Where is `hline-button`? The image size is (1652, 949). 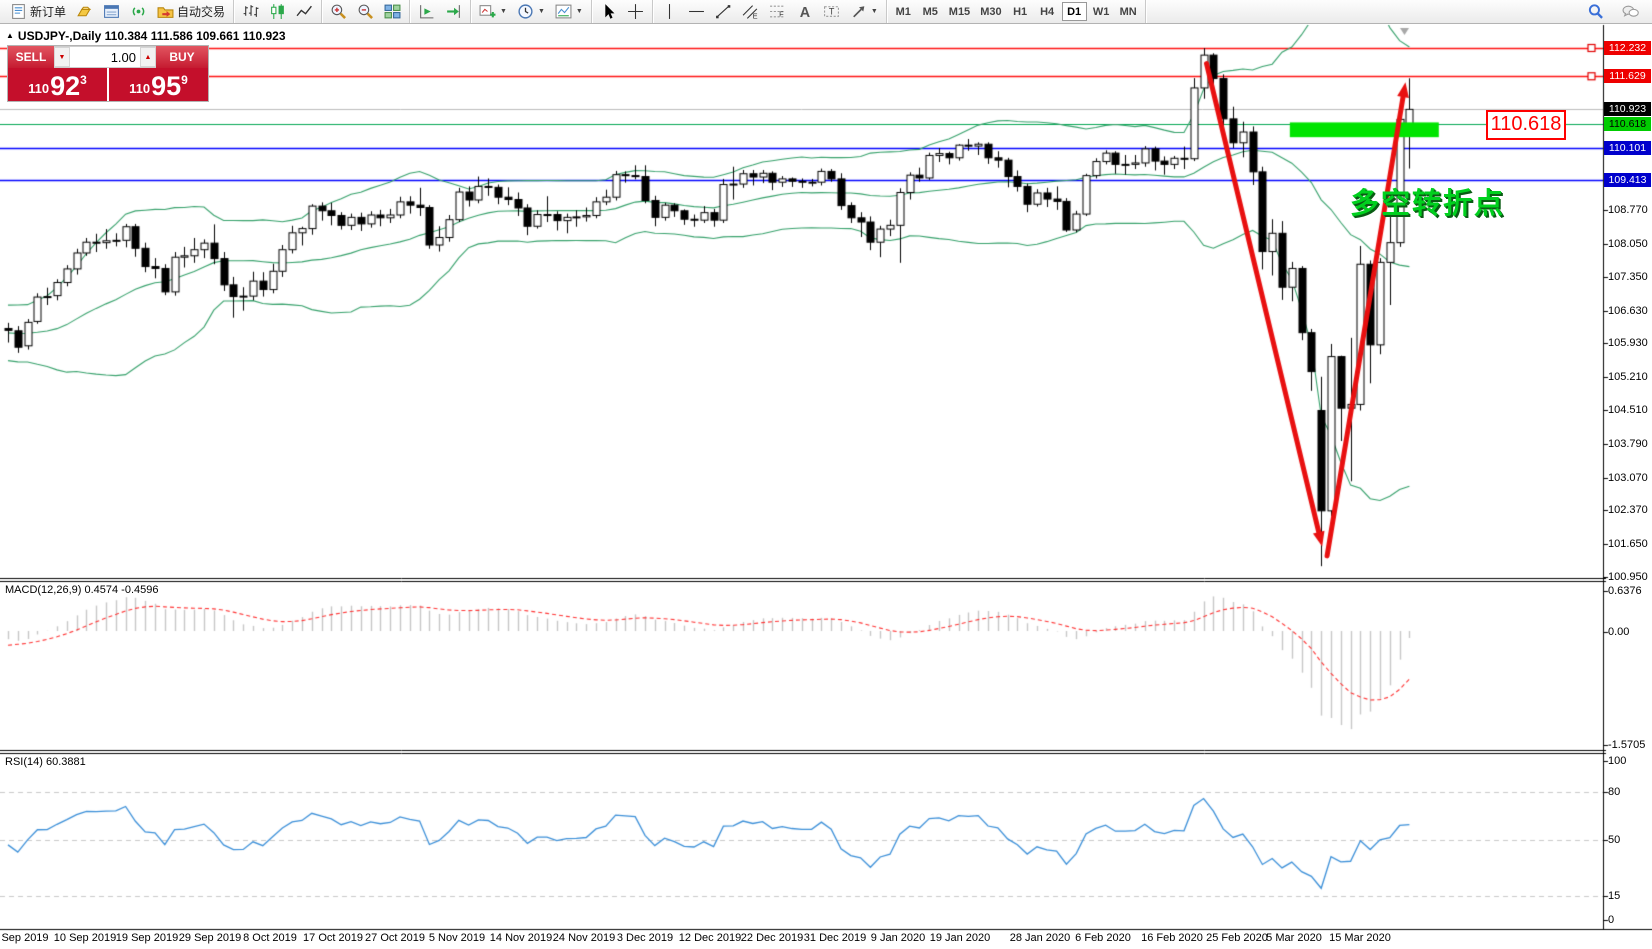 hline-button is located at coordinates (696, 11).